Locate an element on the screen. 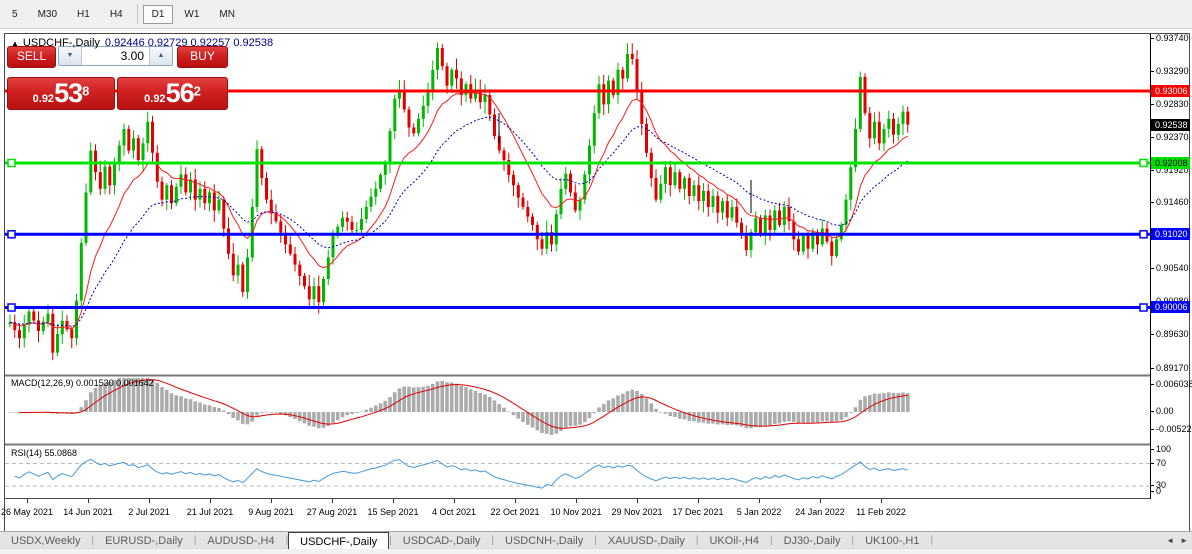  rsi-indicator-label: RSI(14) 55.0868 is located at coordinates (44, 453).